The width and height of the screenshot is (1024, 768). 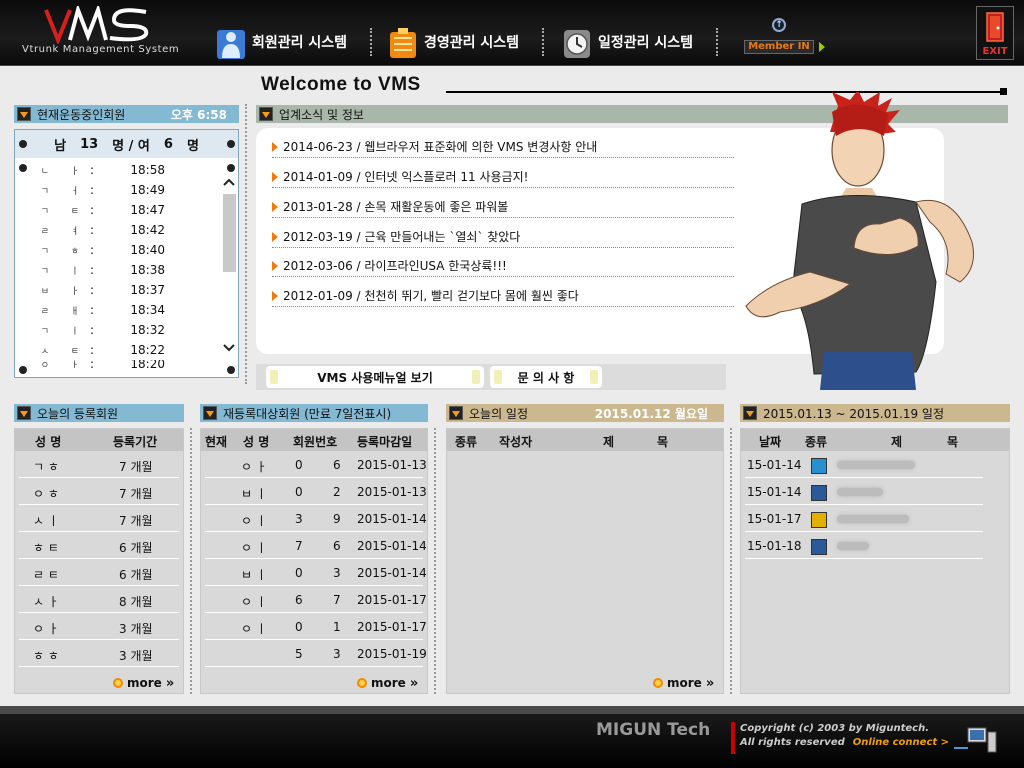 I want to click on nav-label: 경영관리 시스템, so click(x=472, y=43).